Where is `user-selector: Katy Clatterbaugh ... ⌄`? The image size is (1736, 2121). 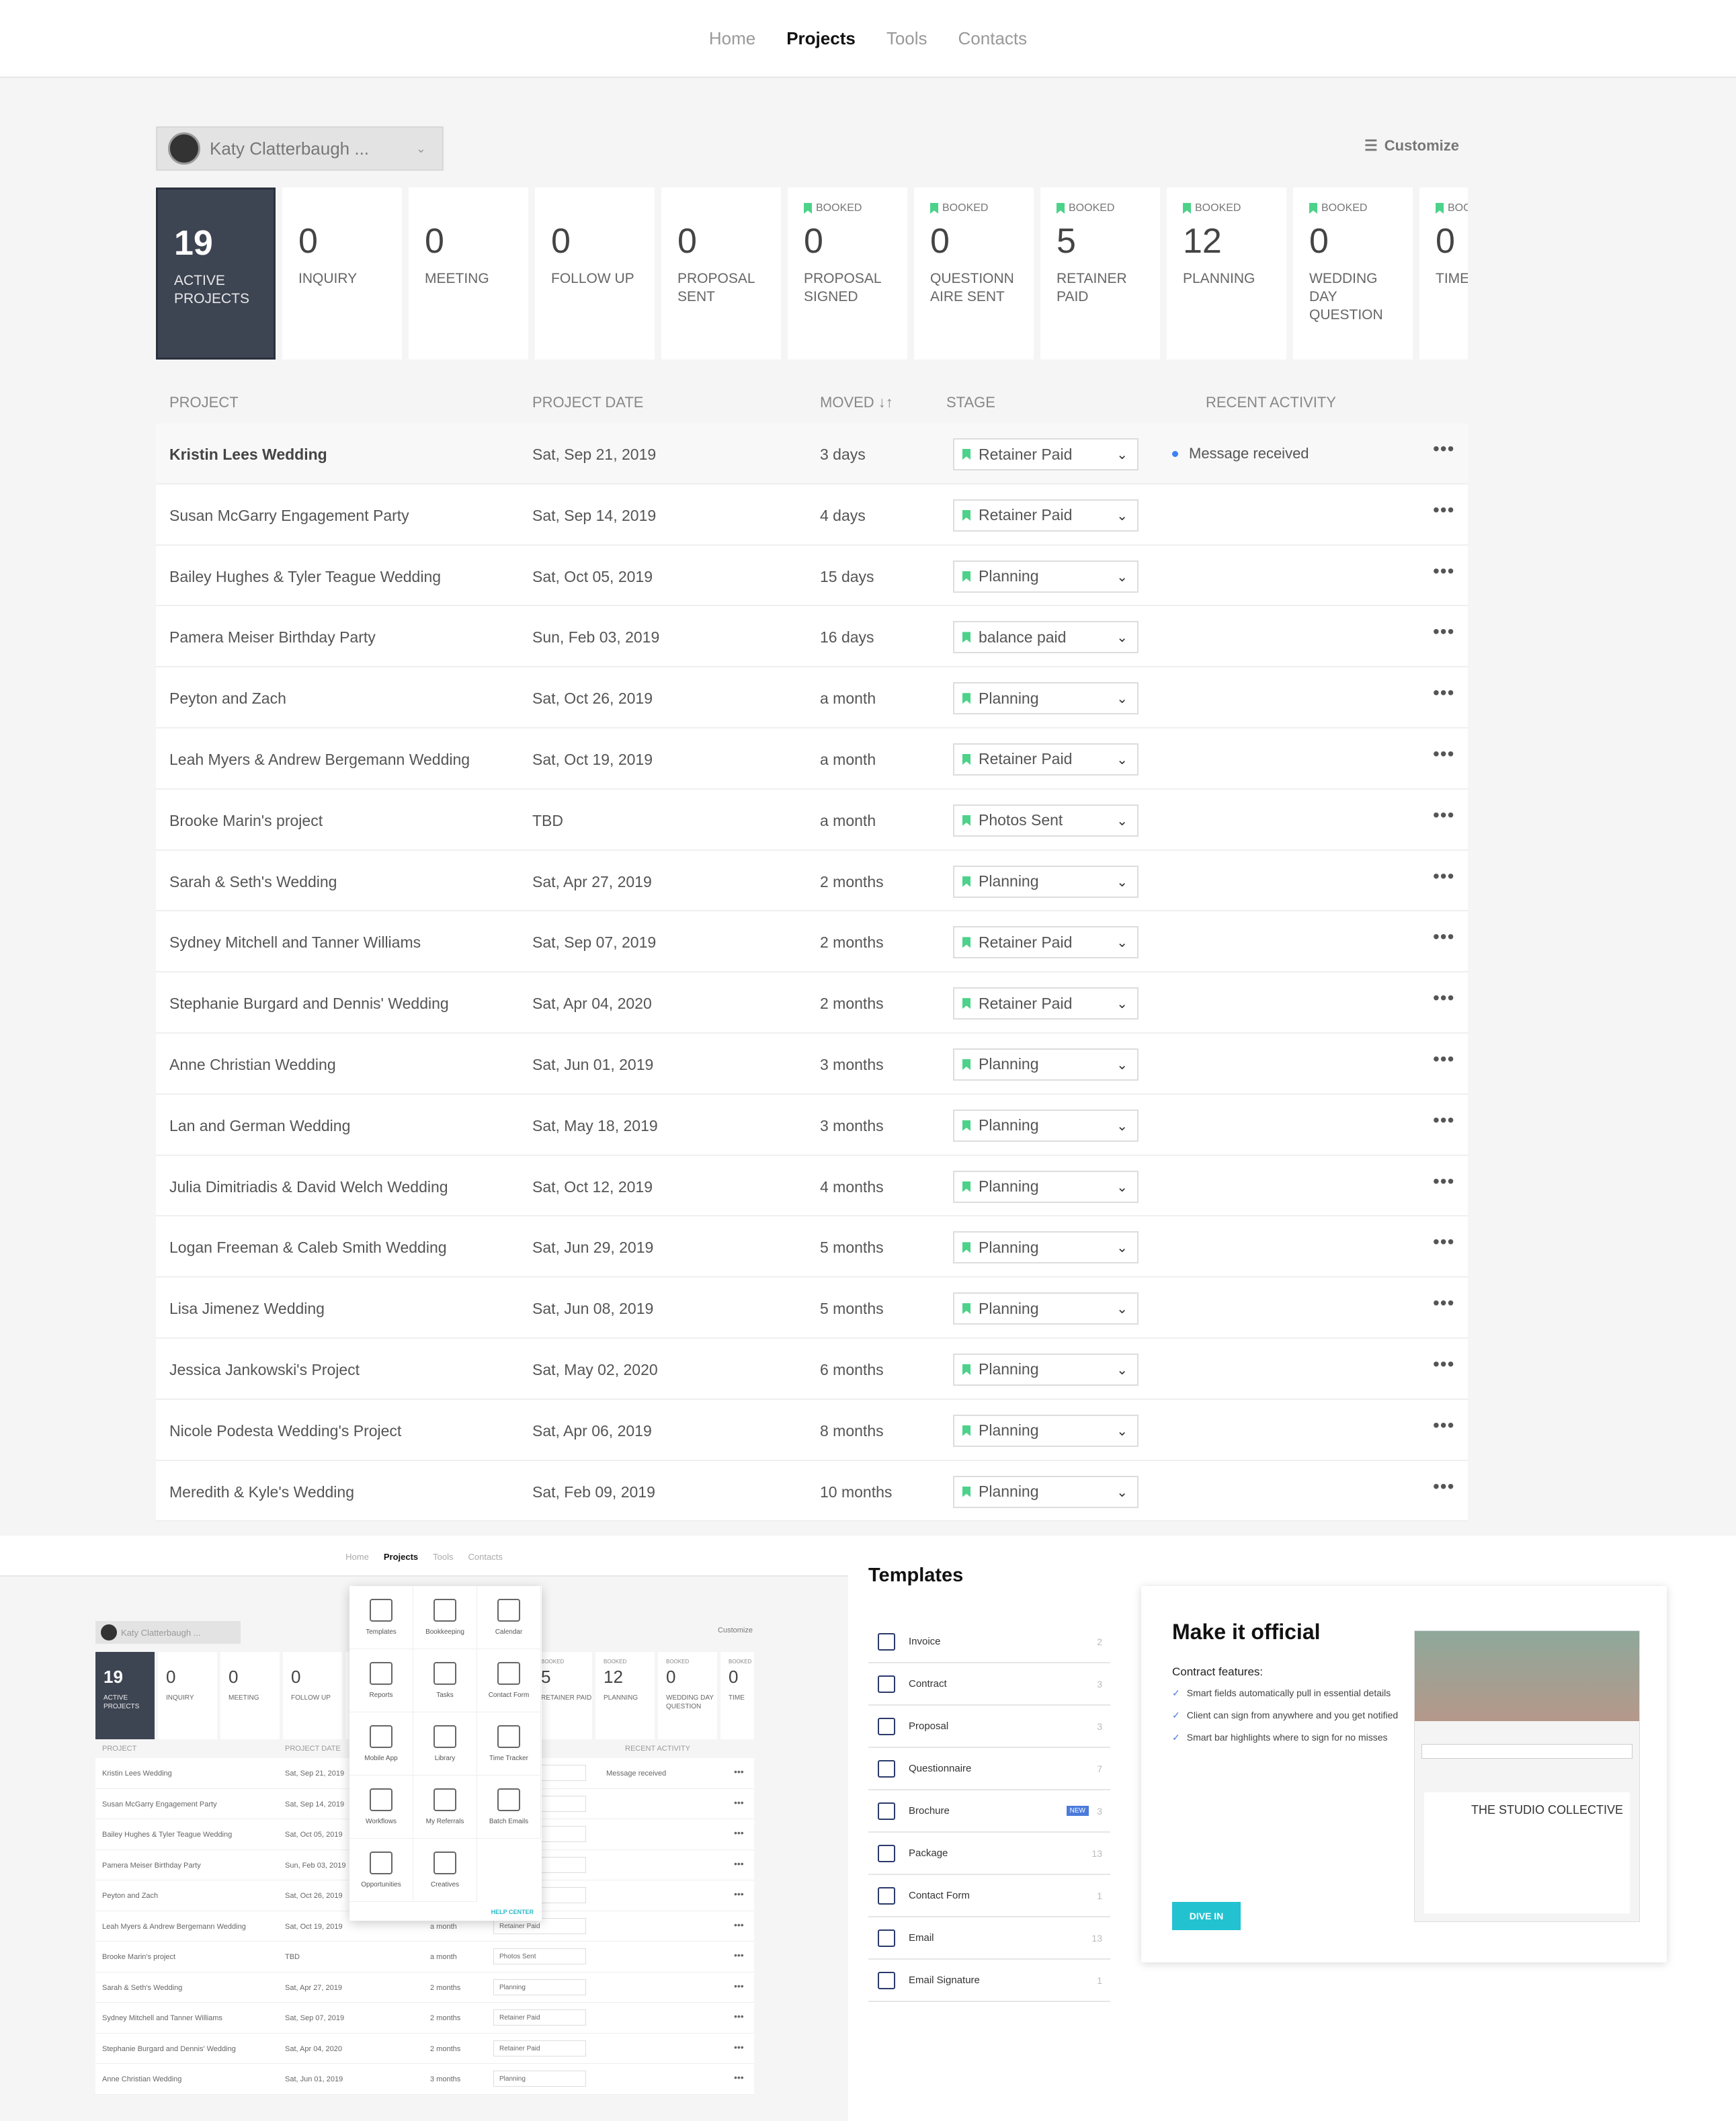
user-selector: Katy Clatterbaugh ... ⌄ is located at coordinates (300, 149).